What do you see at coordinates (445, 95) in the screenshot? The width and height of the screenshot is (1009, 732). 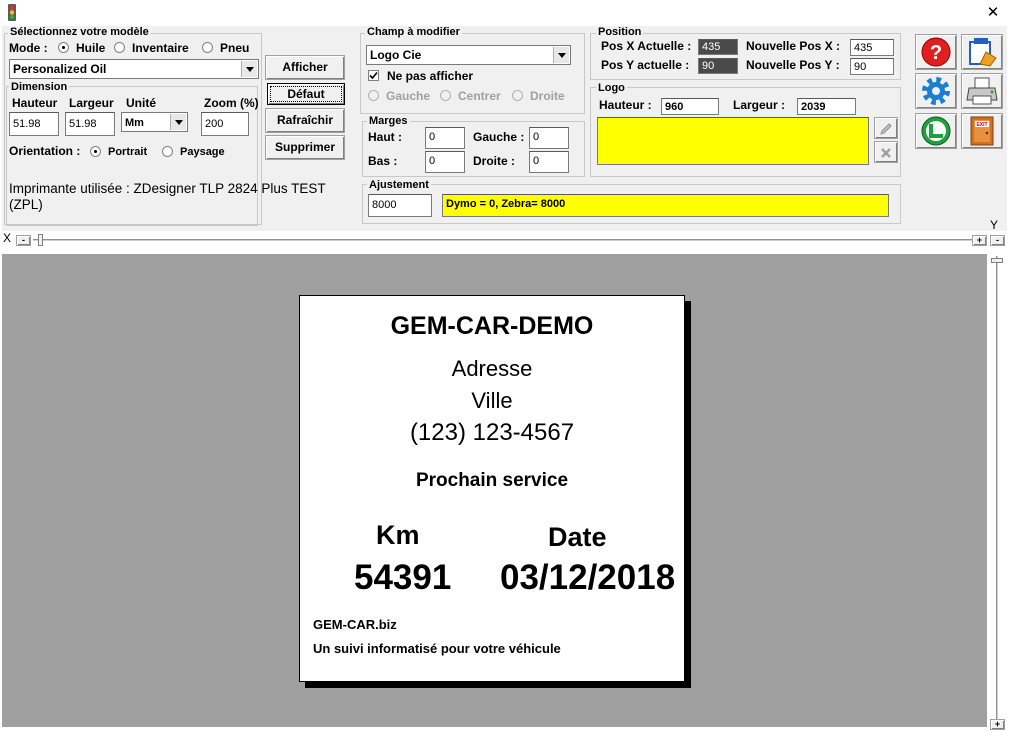 I see `align-radio-centrer` at bounding box center [445, 95].